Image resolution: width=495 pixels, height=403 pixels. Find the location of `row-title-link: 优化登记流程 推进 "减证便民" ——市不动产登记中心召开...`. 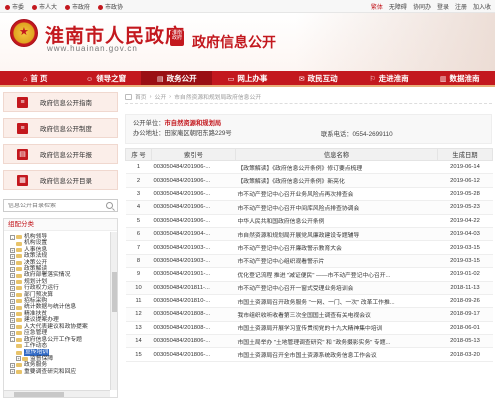

row-title-link: 优化登记流程 推进 "减证便民" ——市不动产登记中心召开... is located at coordinates (336, 274).